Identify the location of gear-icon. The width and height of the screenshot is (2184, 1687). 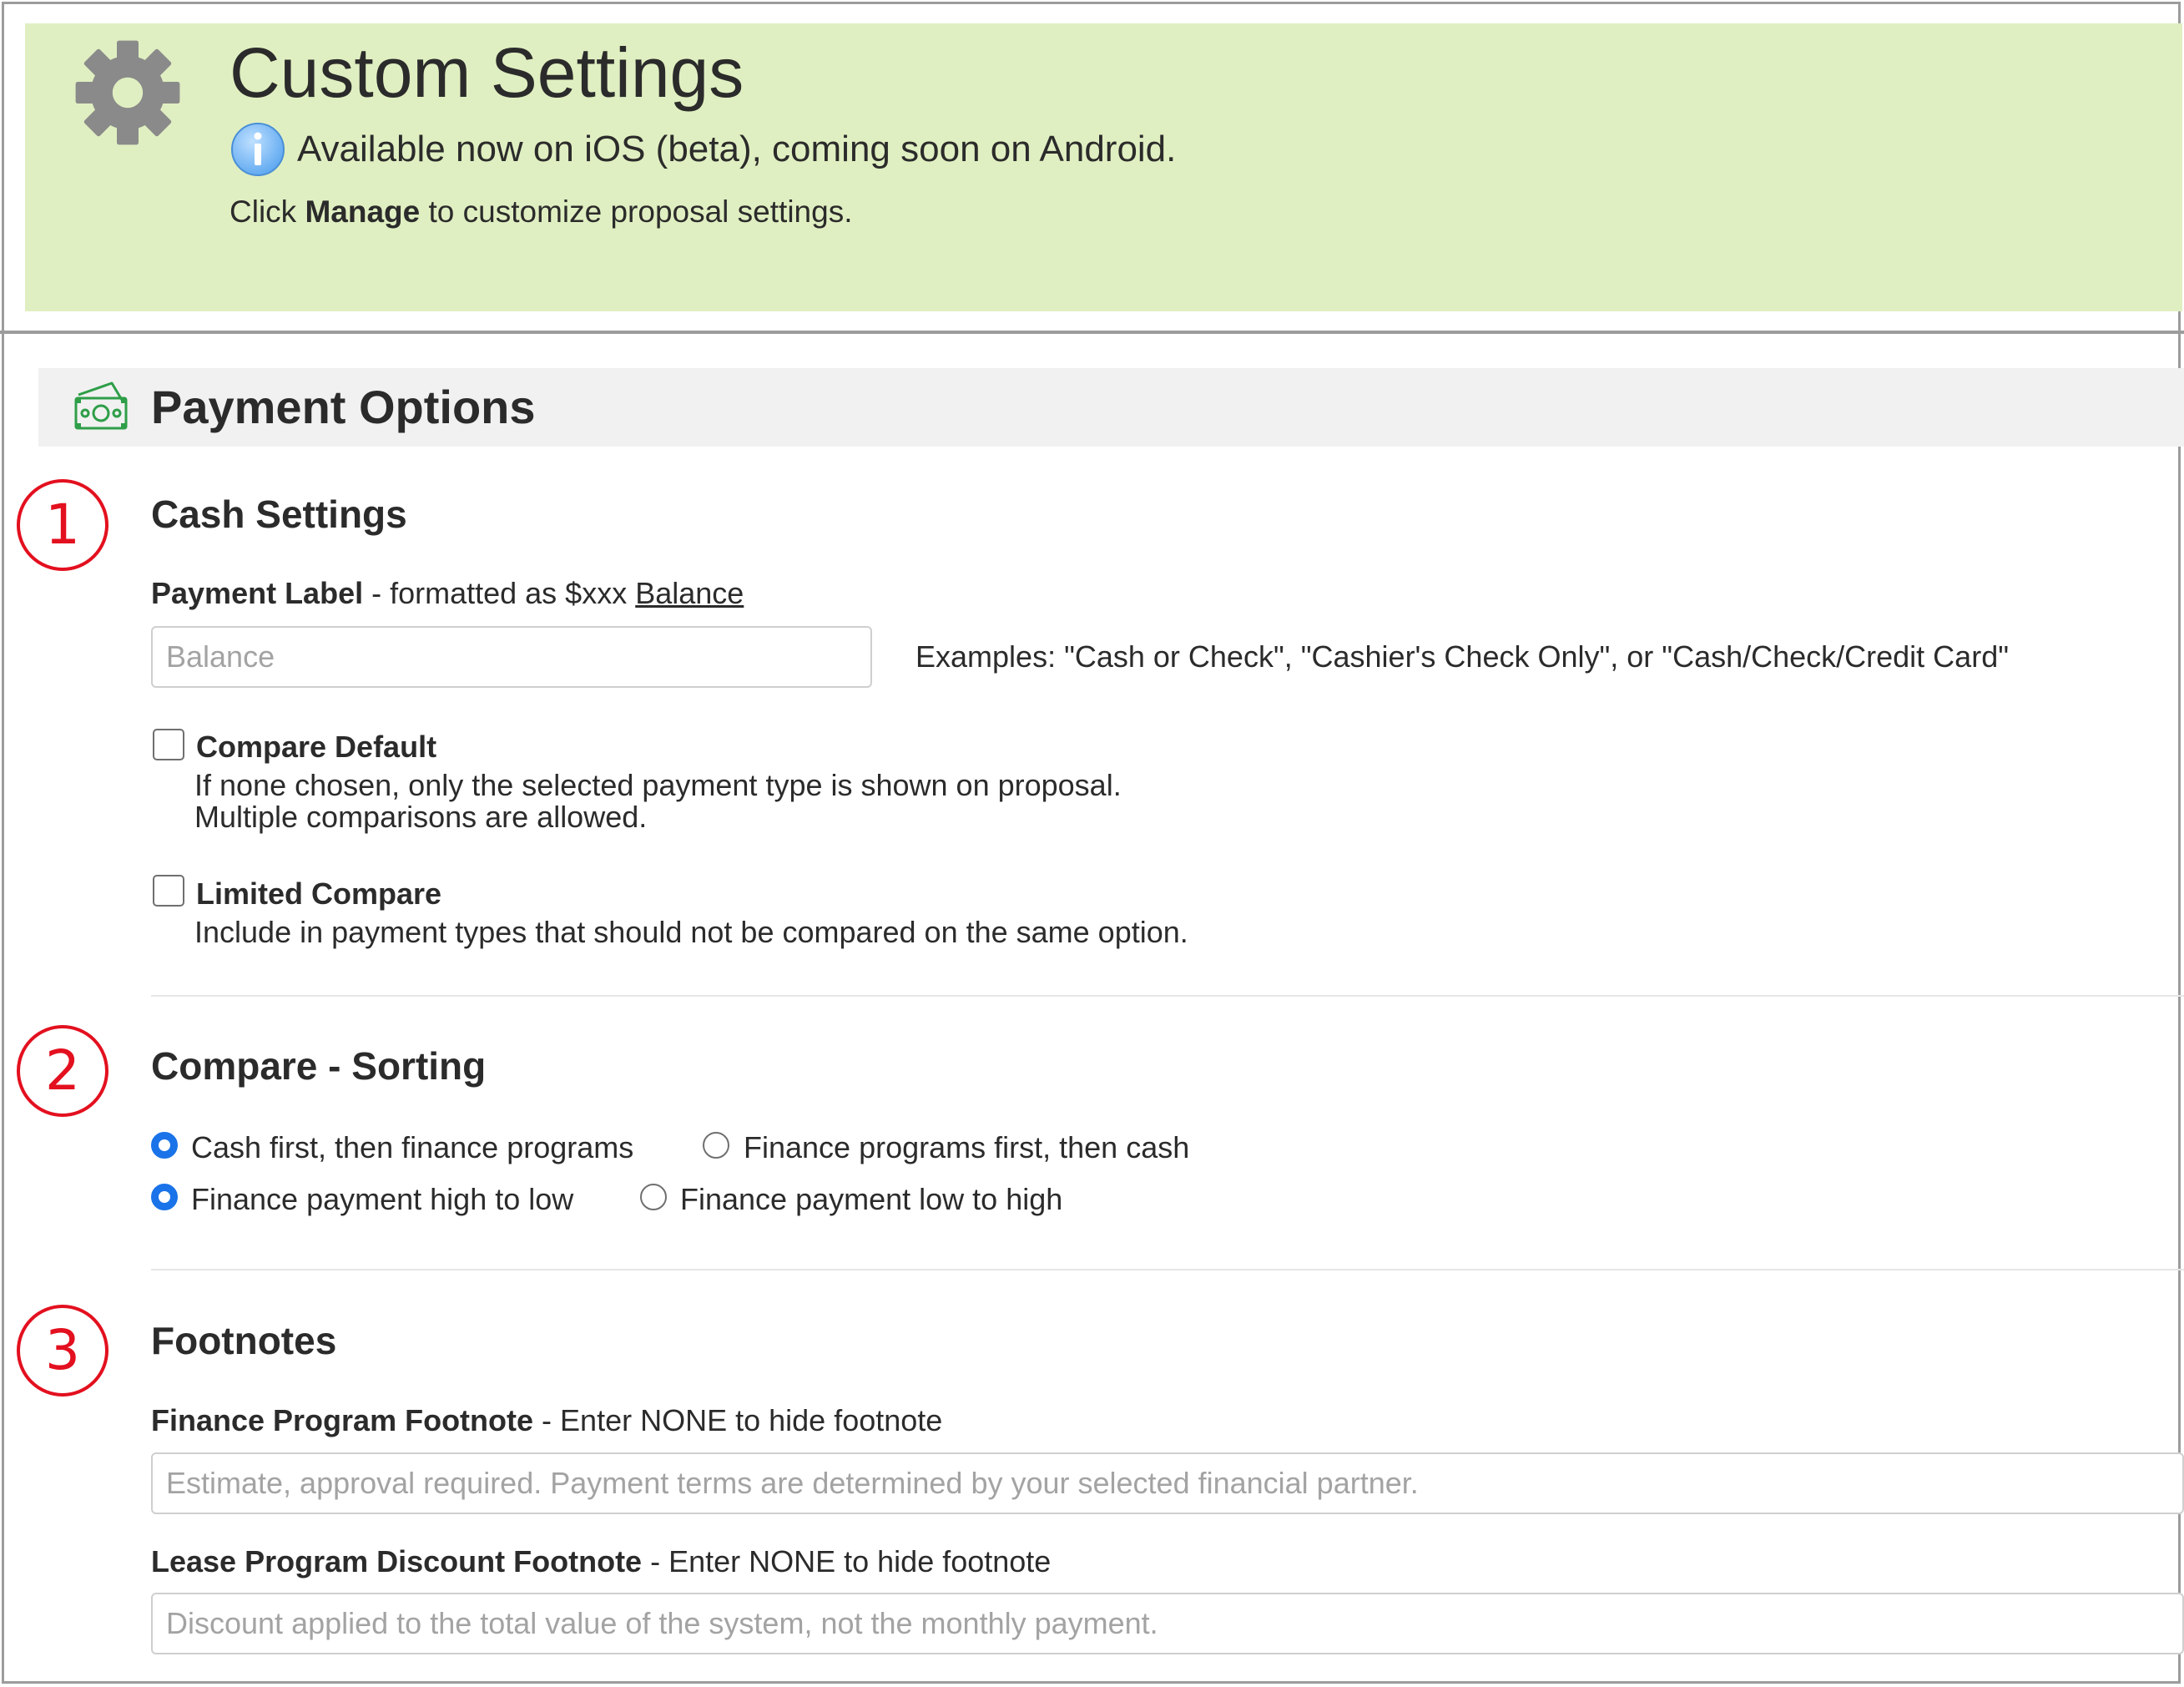
(127, 92).